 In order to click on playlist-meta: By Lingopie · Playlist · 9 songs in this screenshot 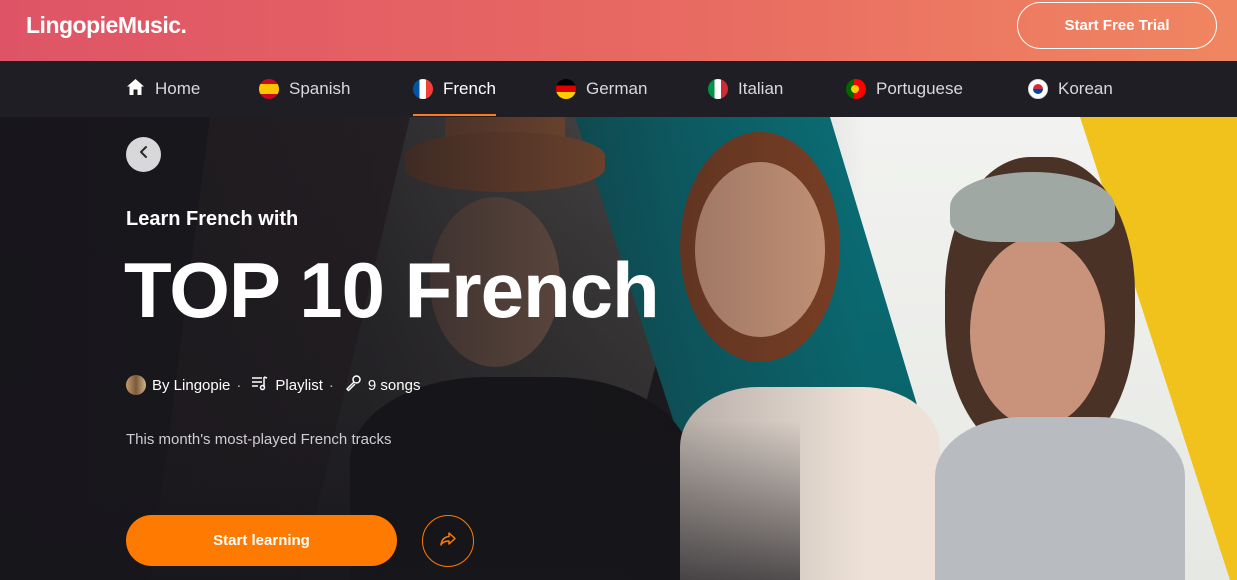, I will do `click(273, 385)`.